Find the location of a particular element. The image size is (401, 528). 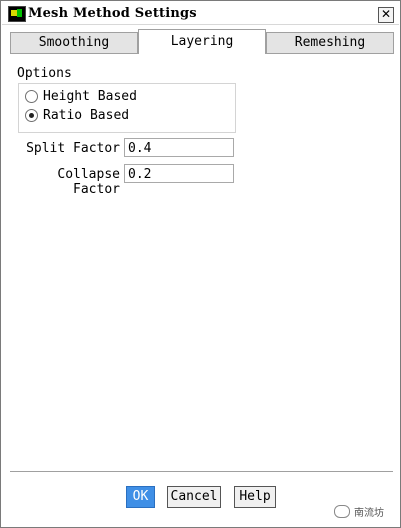

window-title: Mesh Method Settings is located at coordinates (112, 13).